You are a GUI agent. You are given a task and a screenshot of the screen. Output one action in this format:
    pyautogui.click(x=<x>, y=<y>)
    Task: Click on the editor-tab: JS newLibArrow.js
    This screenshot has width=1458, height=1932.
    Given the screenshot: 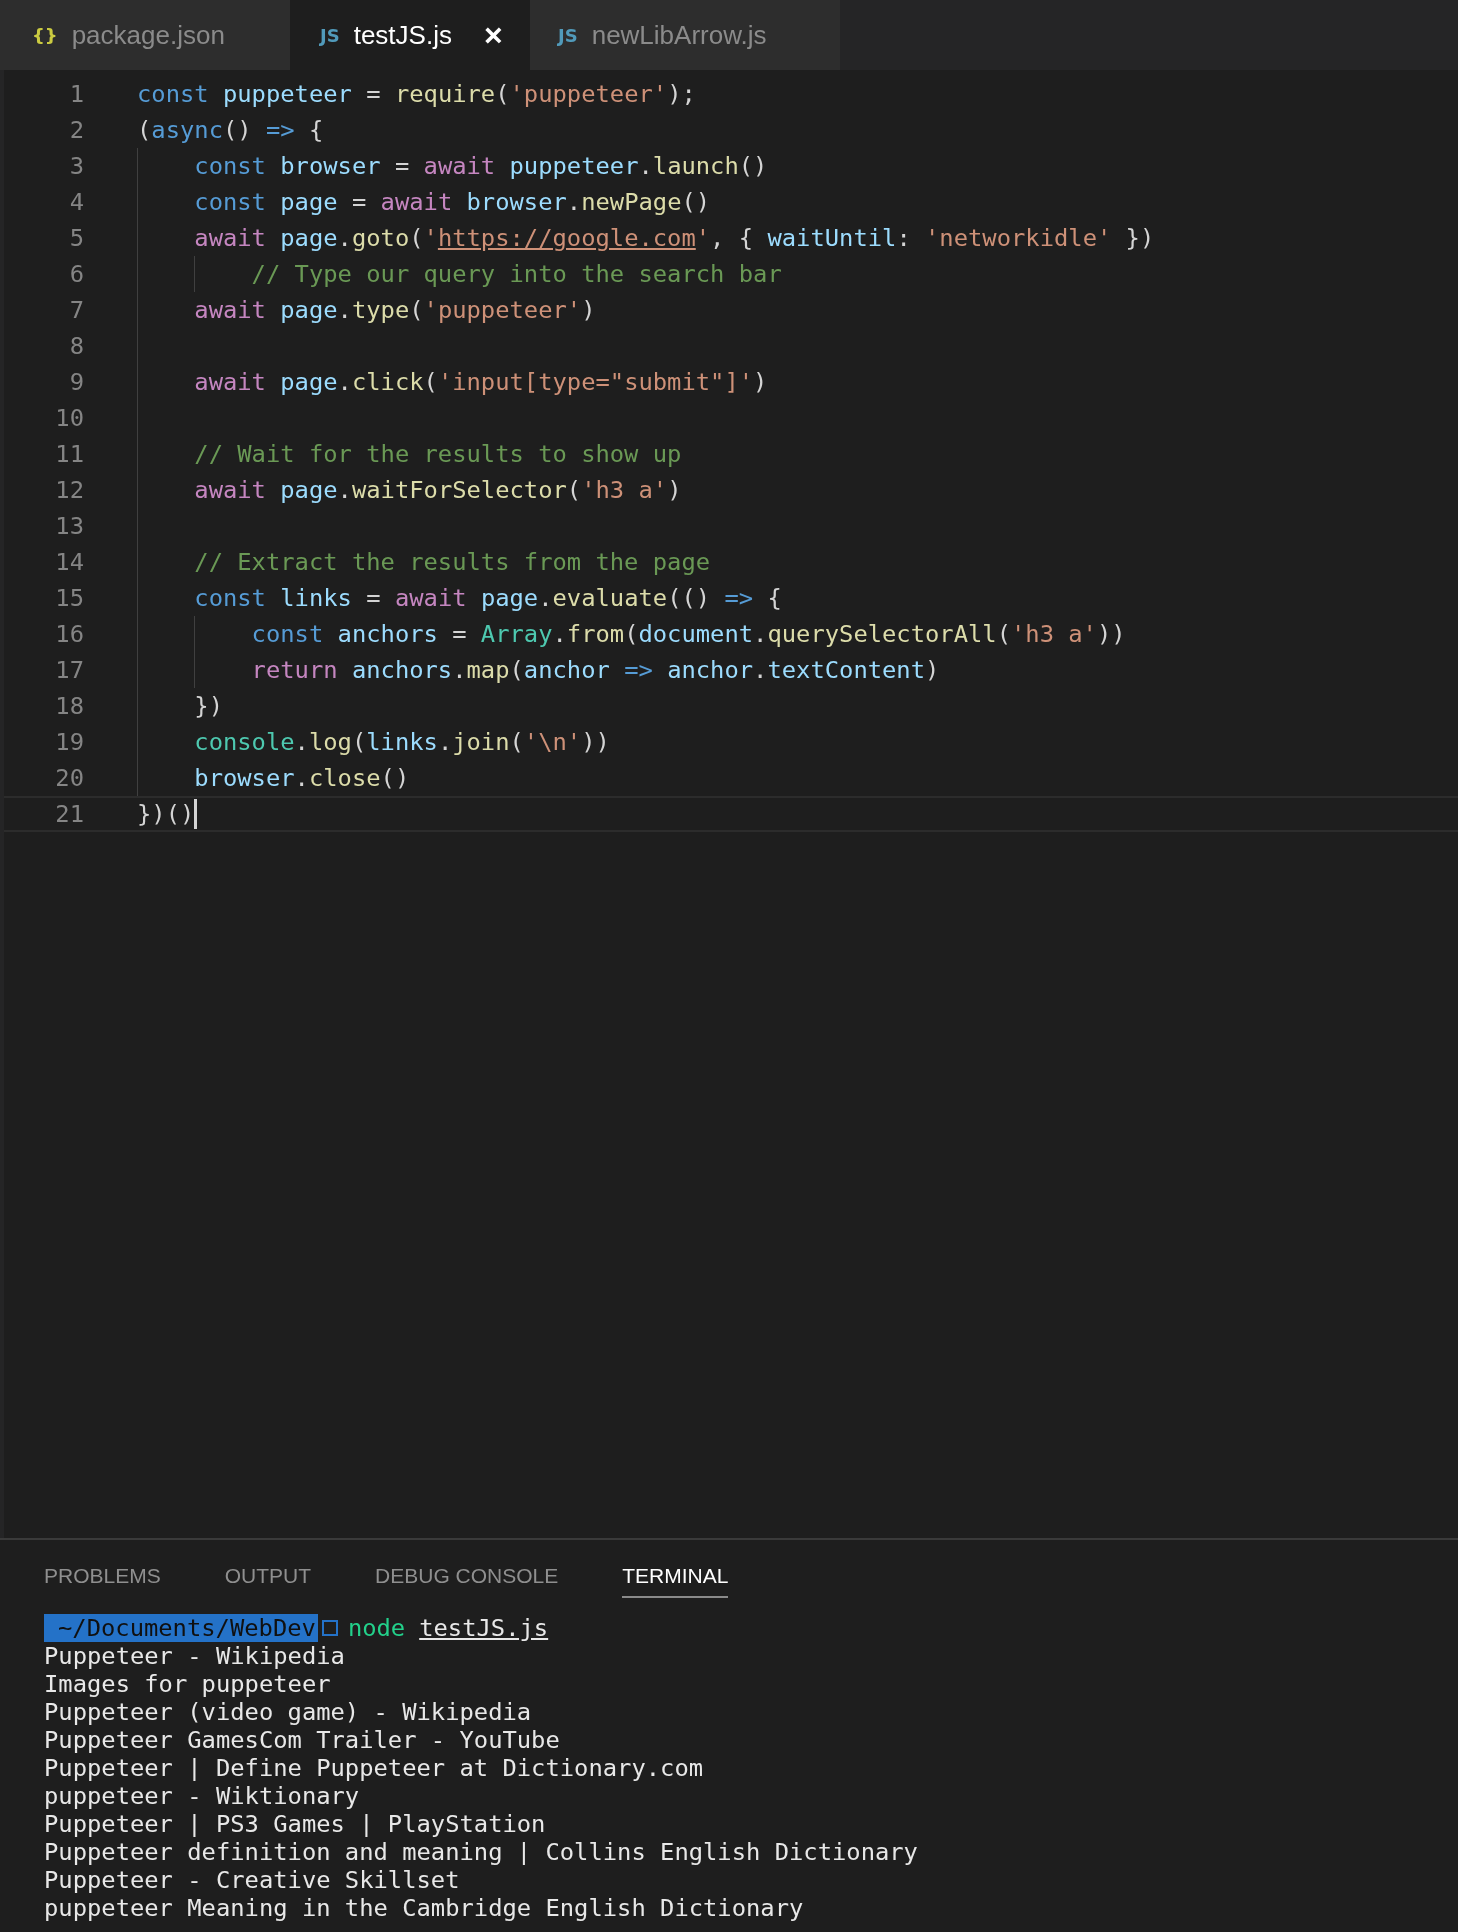 What is the action you would take?
    pyautogui.click(x=685, y=35)
    